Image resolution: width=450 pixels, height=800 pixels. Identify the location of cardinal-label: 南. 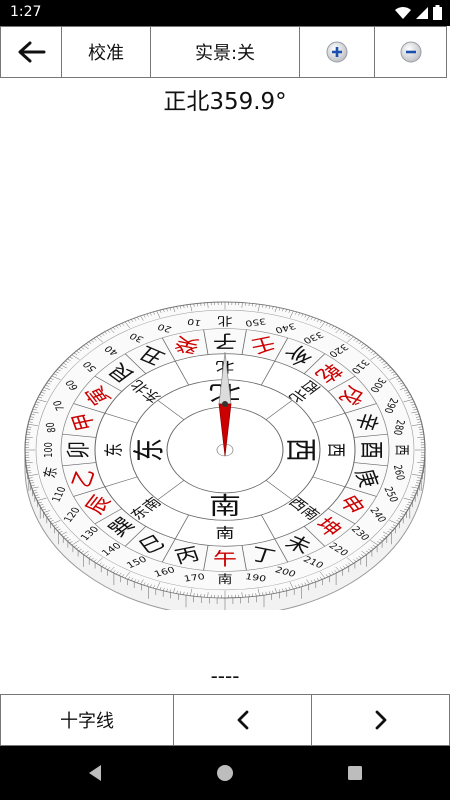
(225, 506).